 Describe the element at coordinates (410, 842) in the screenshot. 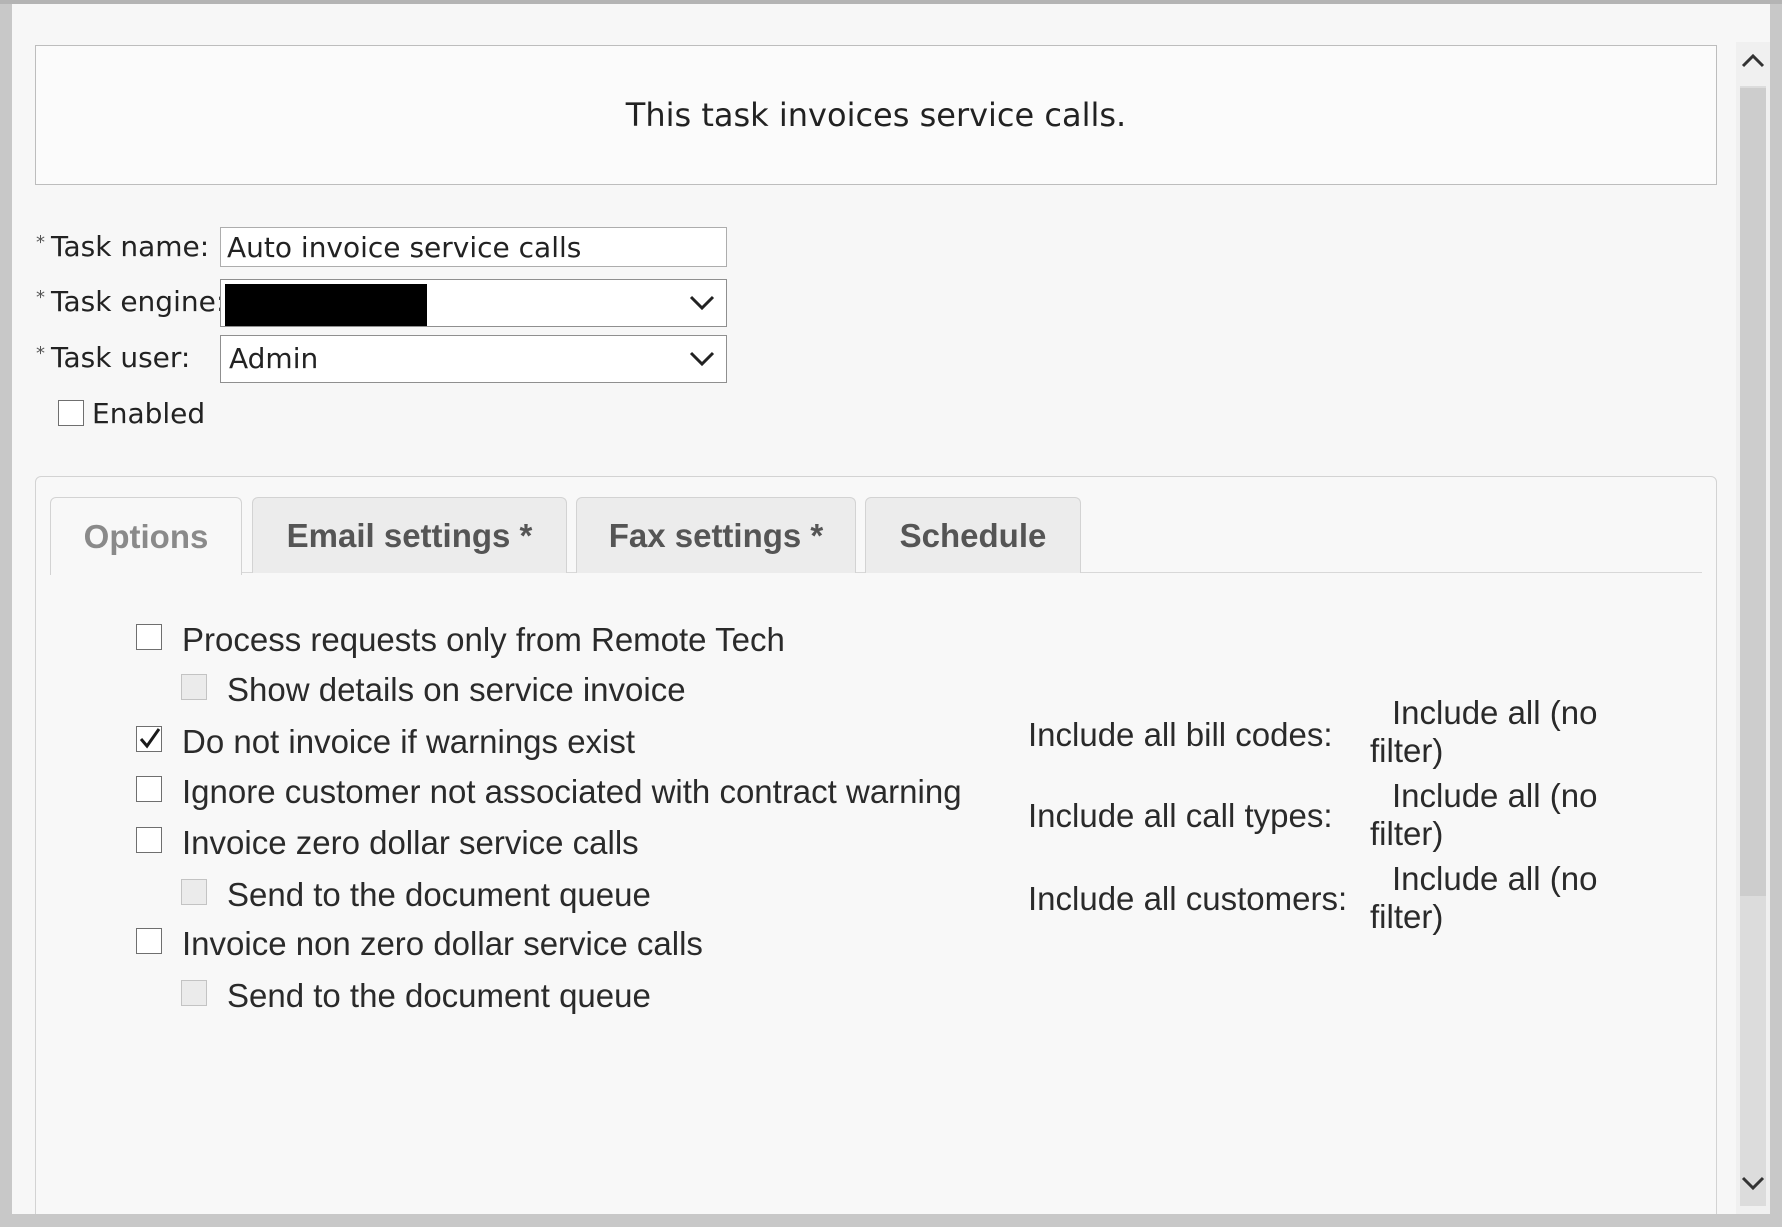

I see `option-label: Invoice zero dollar service calls` at that location.